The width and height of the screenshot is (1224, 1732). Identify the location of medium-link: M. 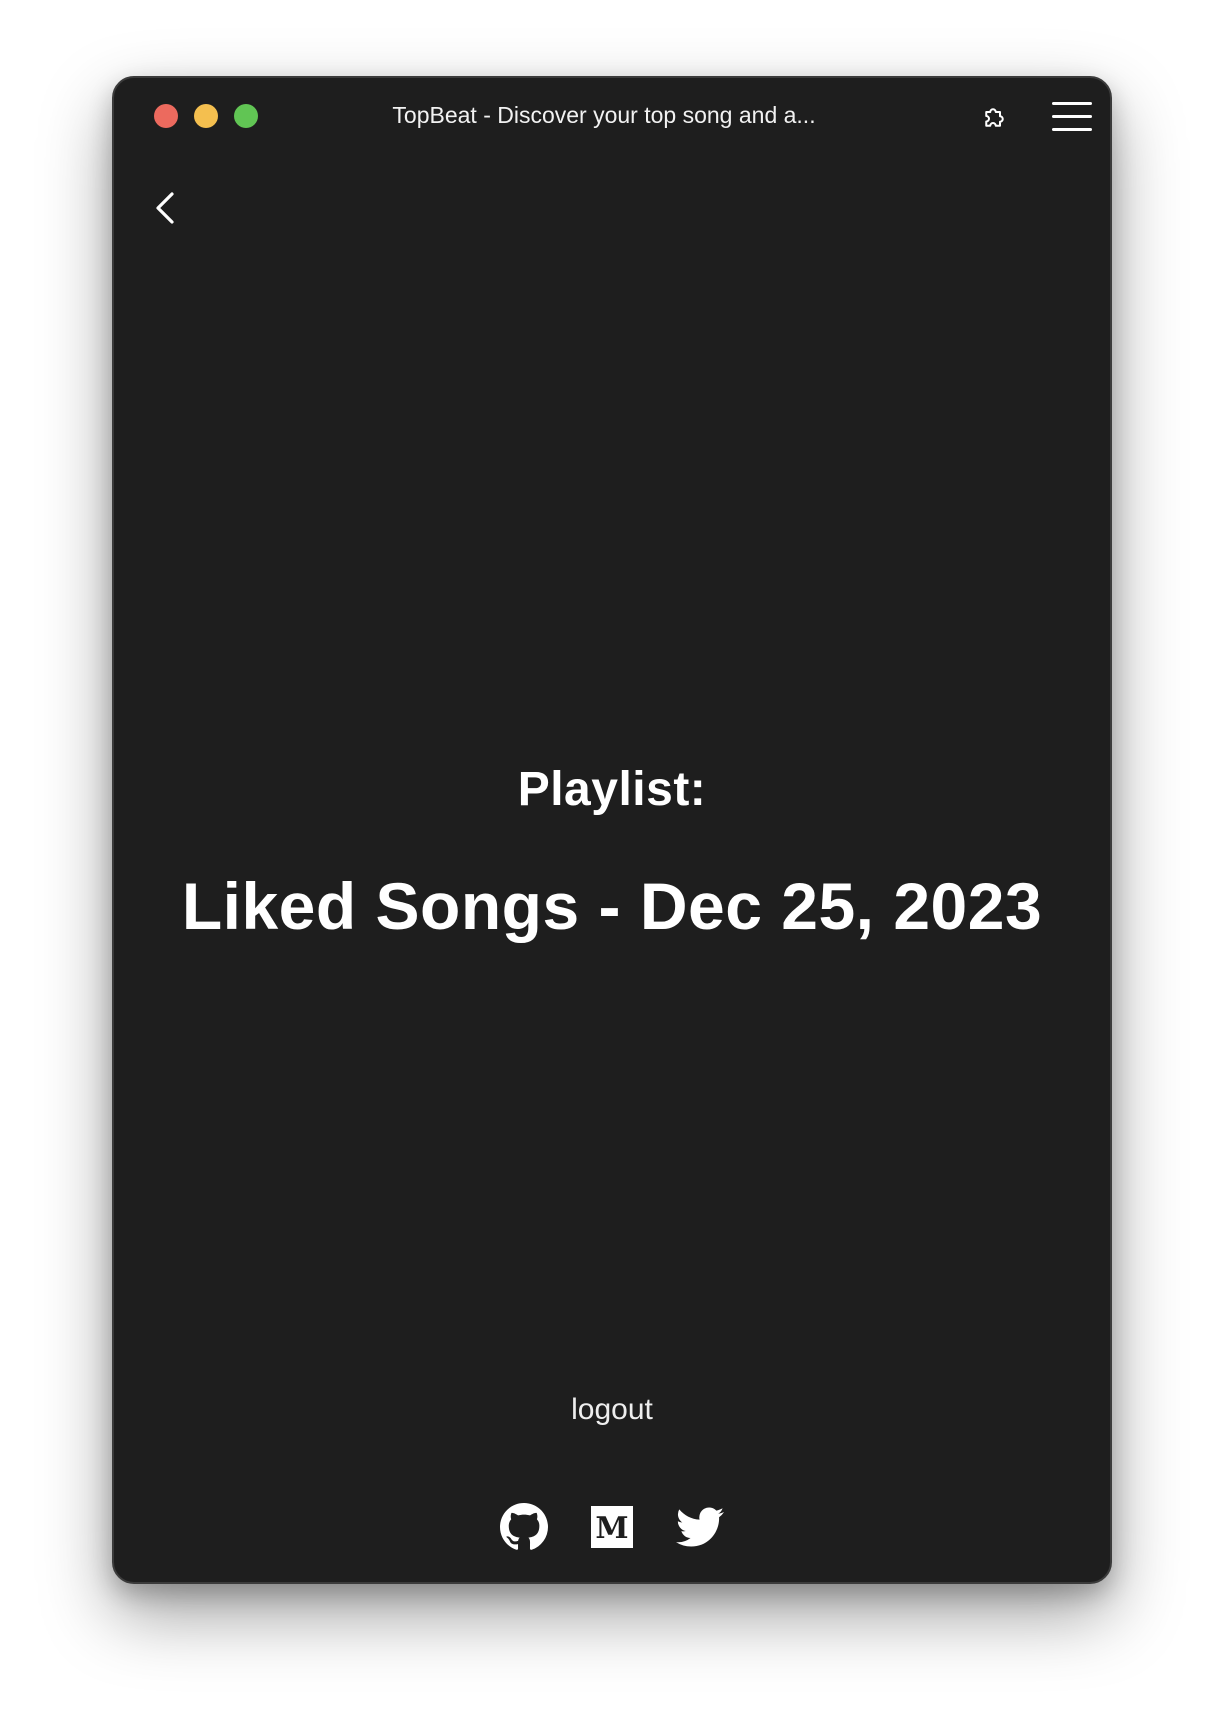
(612, 1527).